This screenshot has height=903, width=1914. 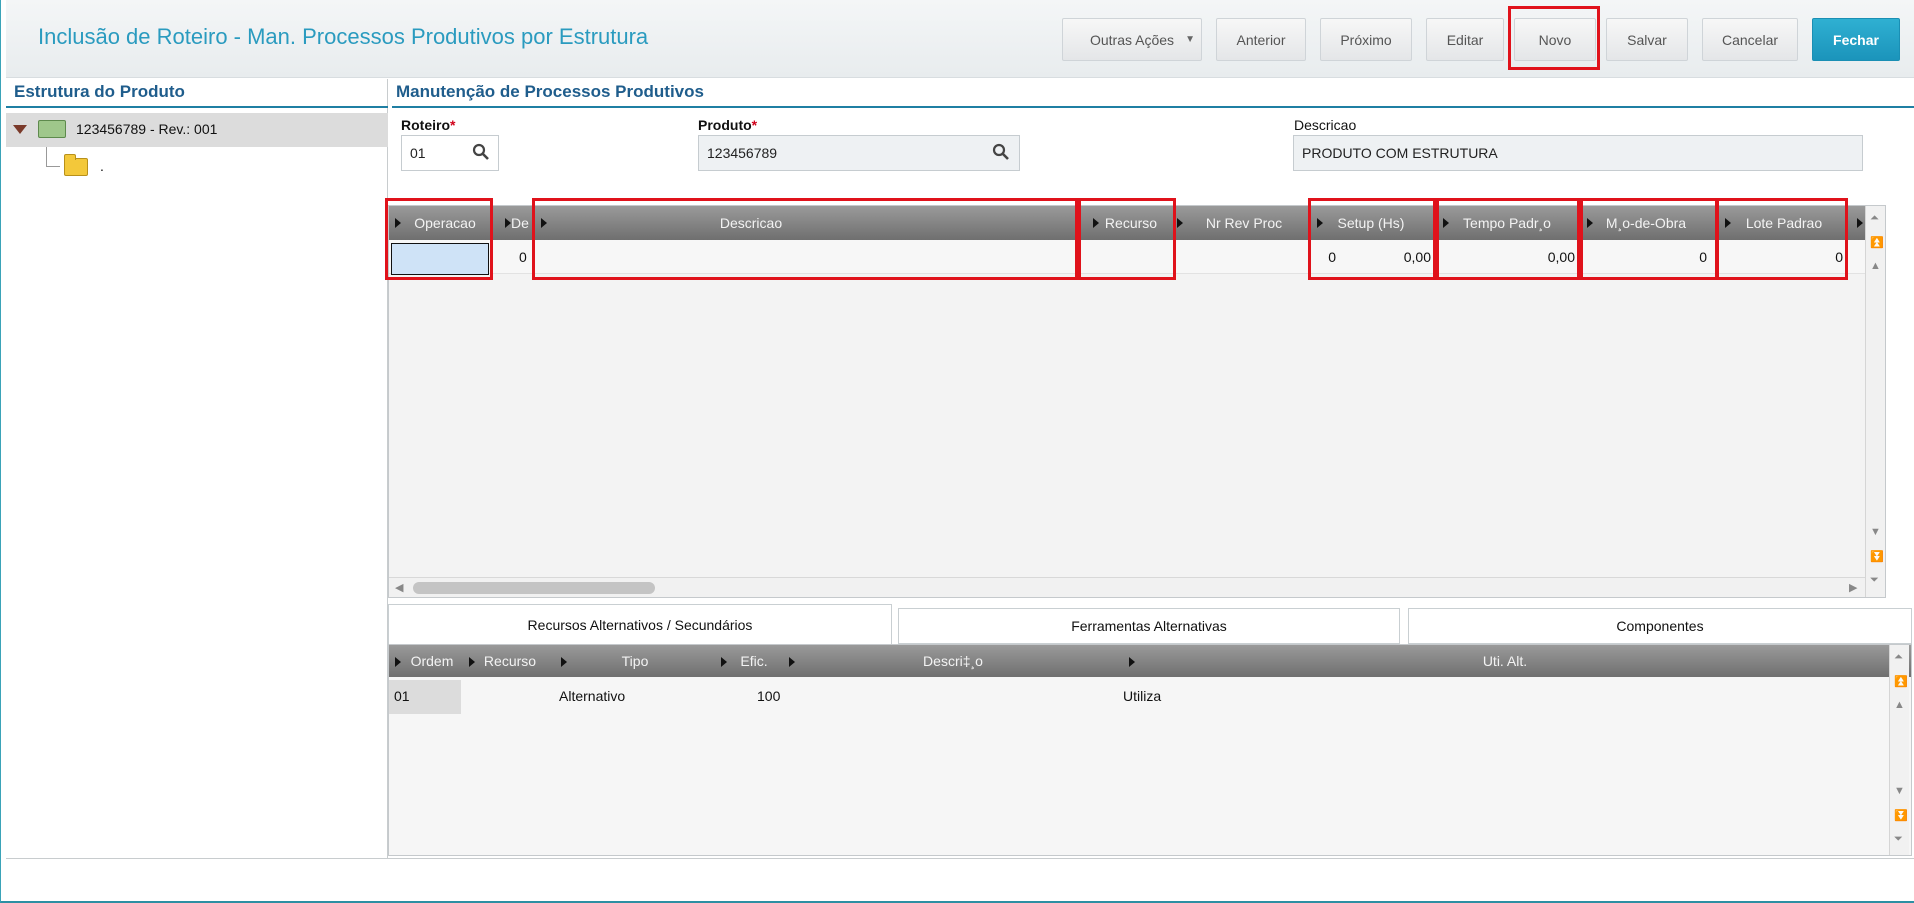 What do you see at coordinates (1127, 587) in the screenshot?
I see `horizontal-scrollbar: ◀ ▶` at bounding box center [1127, 587].